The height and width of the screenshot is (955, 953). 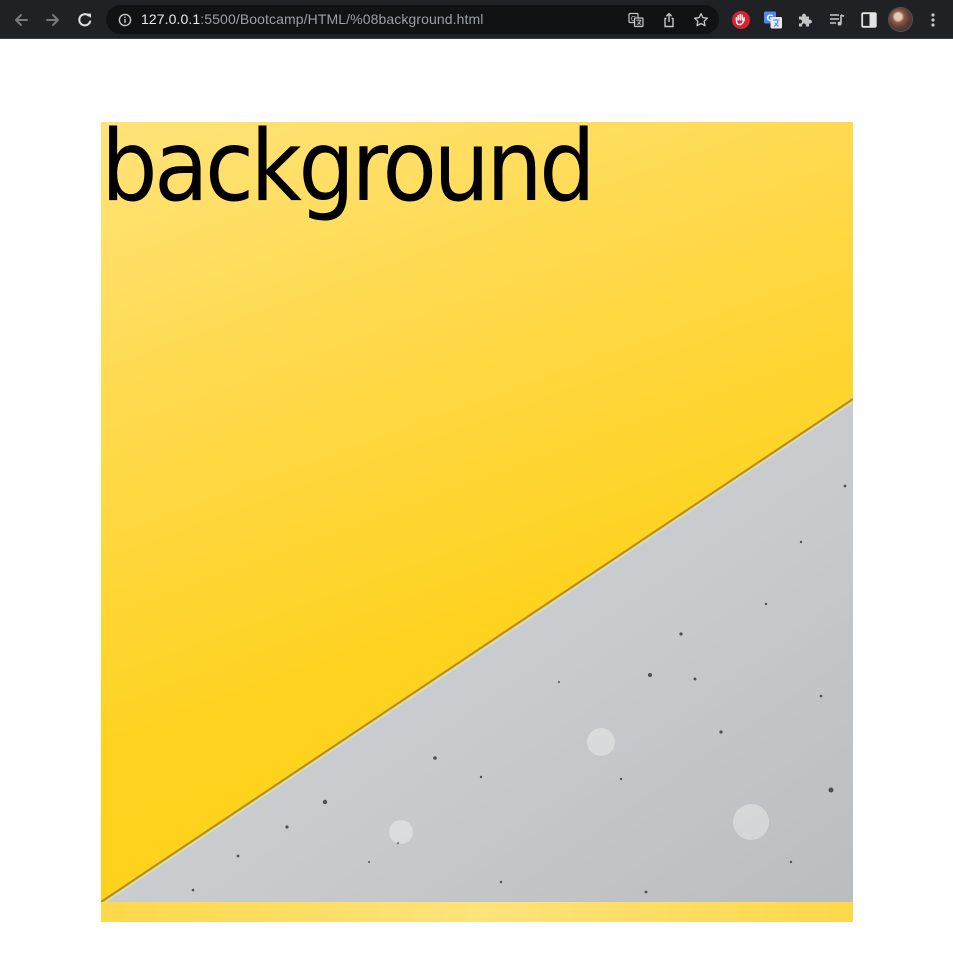 What do you see at coordinates (348, 173) in the screenshot?
I see `page-heading: background` at bounding box center [348, 173].